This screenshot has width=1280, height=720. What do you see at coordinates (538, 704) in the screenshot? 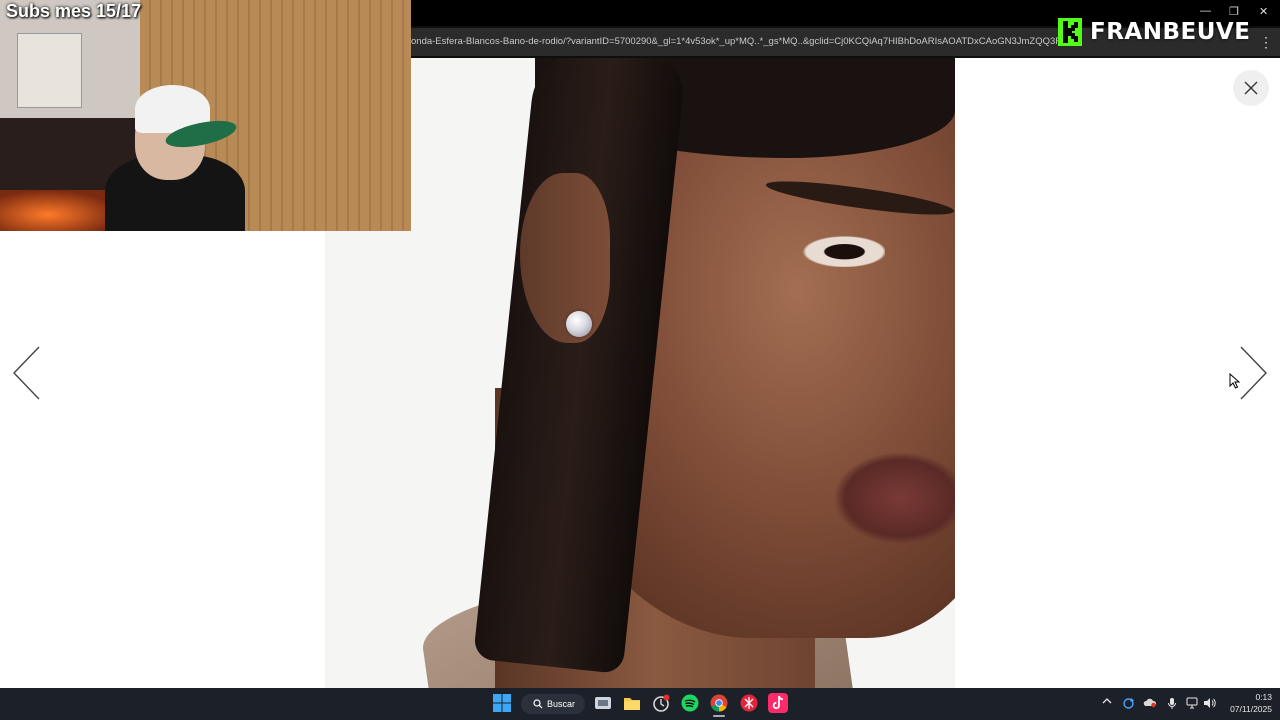
I see `search-icon` at bounding box center [538, 704].